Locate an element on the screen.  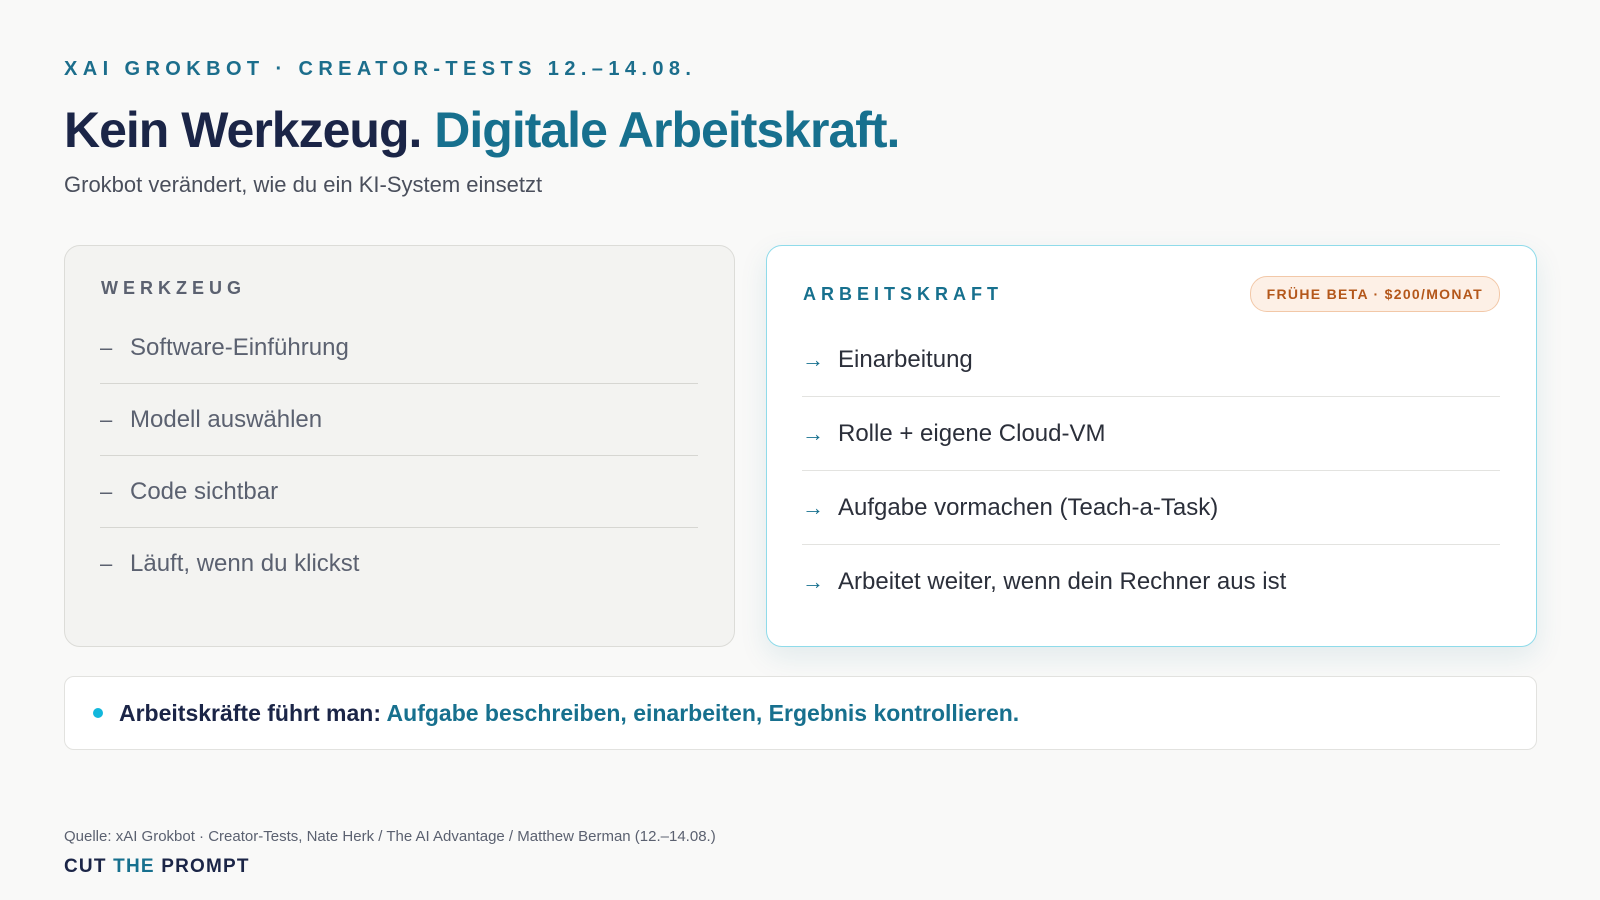
headline-part-2: Digitale Arbeitskraft. is located at coordinates (667, 130).